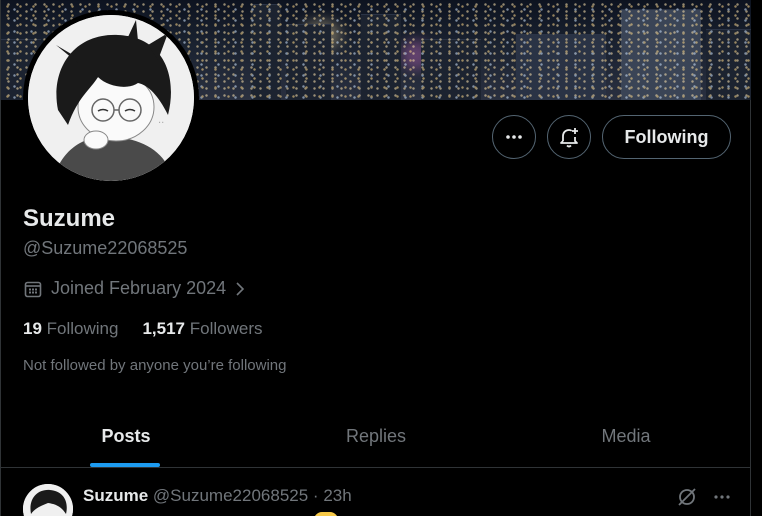  Describe the element at coordinates (32, 328) in the screenshot. I see `following-count: 19` at that location.